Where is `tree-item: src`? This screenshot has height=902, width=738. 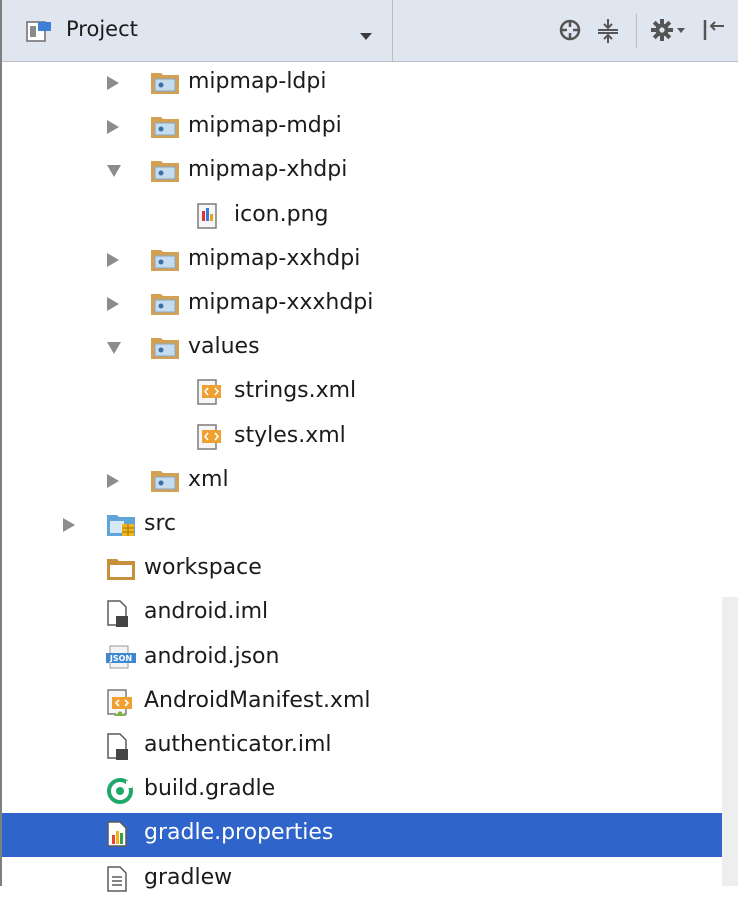
tree-item: src is located at coordinates (370, 526).